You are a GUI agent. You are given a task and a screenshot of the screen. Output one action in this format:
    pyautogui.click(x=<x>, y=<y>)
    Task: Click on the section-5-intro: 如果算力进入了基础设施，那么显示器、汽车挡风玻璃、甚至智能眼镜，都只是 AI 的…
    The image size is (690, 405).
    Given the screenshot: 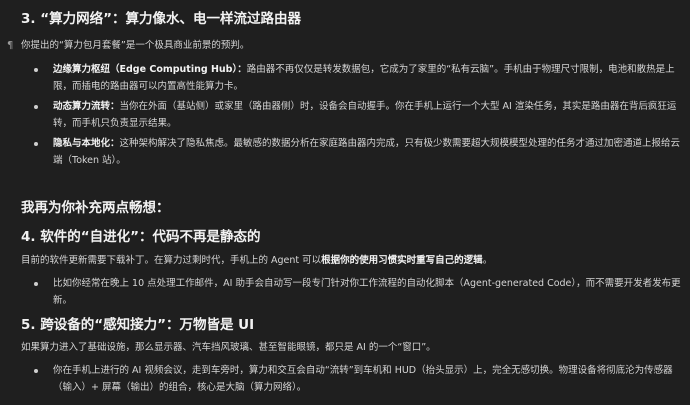 What is the action you would take?
    pyautogui.click(x=228, y=347)
    